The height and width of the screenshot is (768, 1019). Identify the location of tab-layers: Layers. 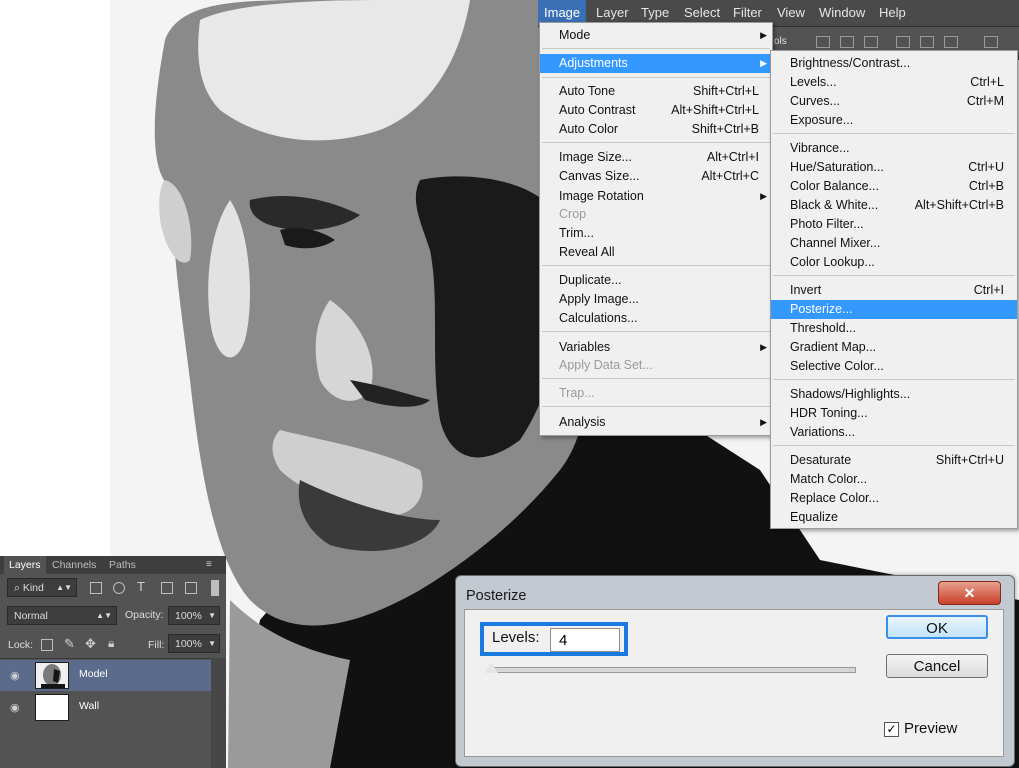
(25, 565).